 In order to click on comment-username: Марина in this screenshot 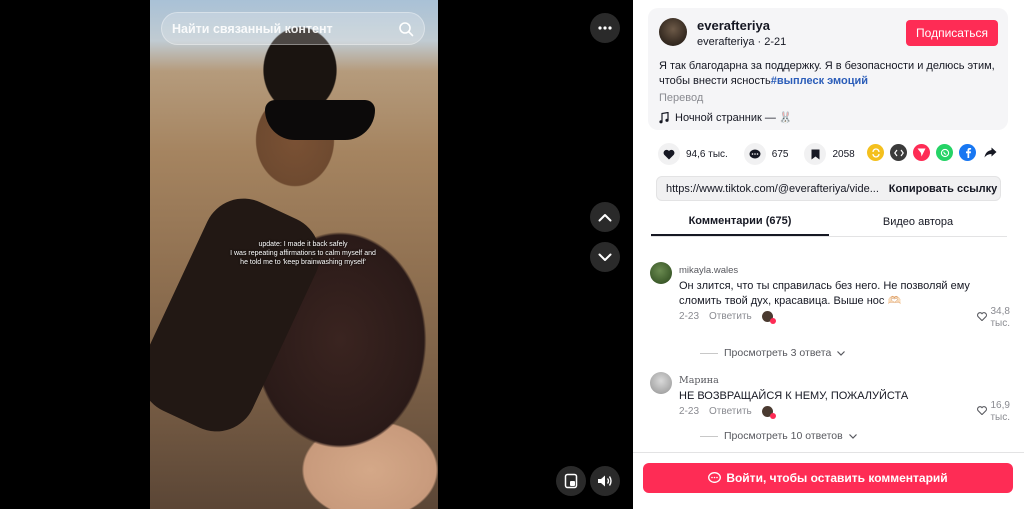, I will do `click(699, 380)`.